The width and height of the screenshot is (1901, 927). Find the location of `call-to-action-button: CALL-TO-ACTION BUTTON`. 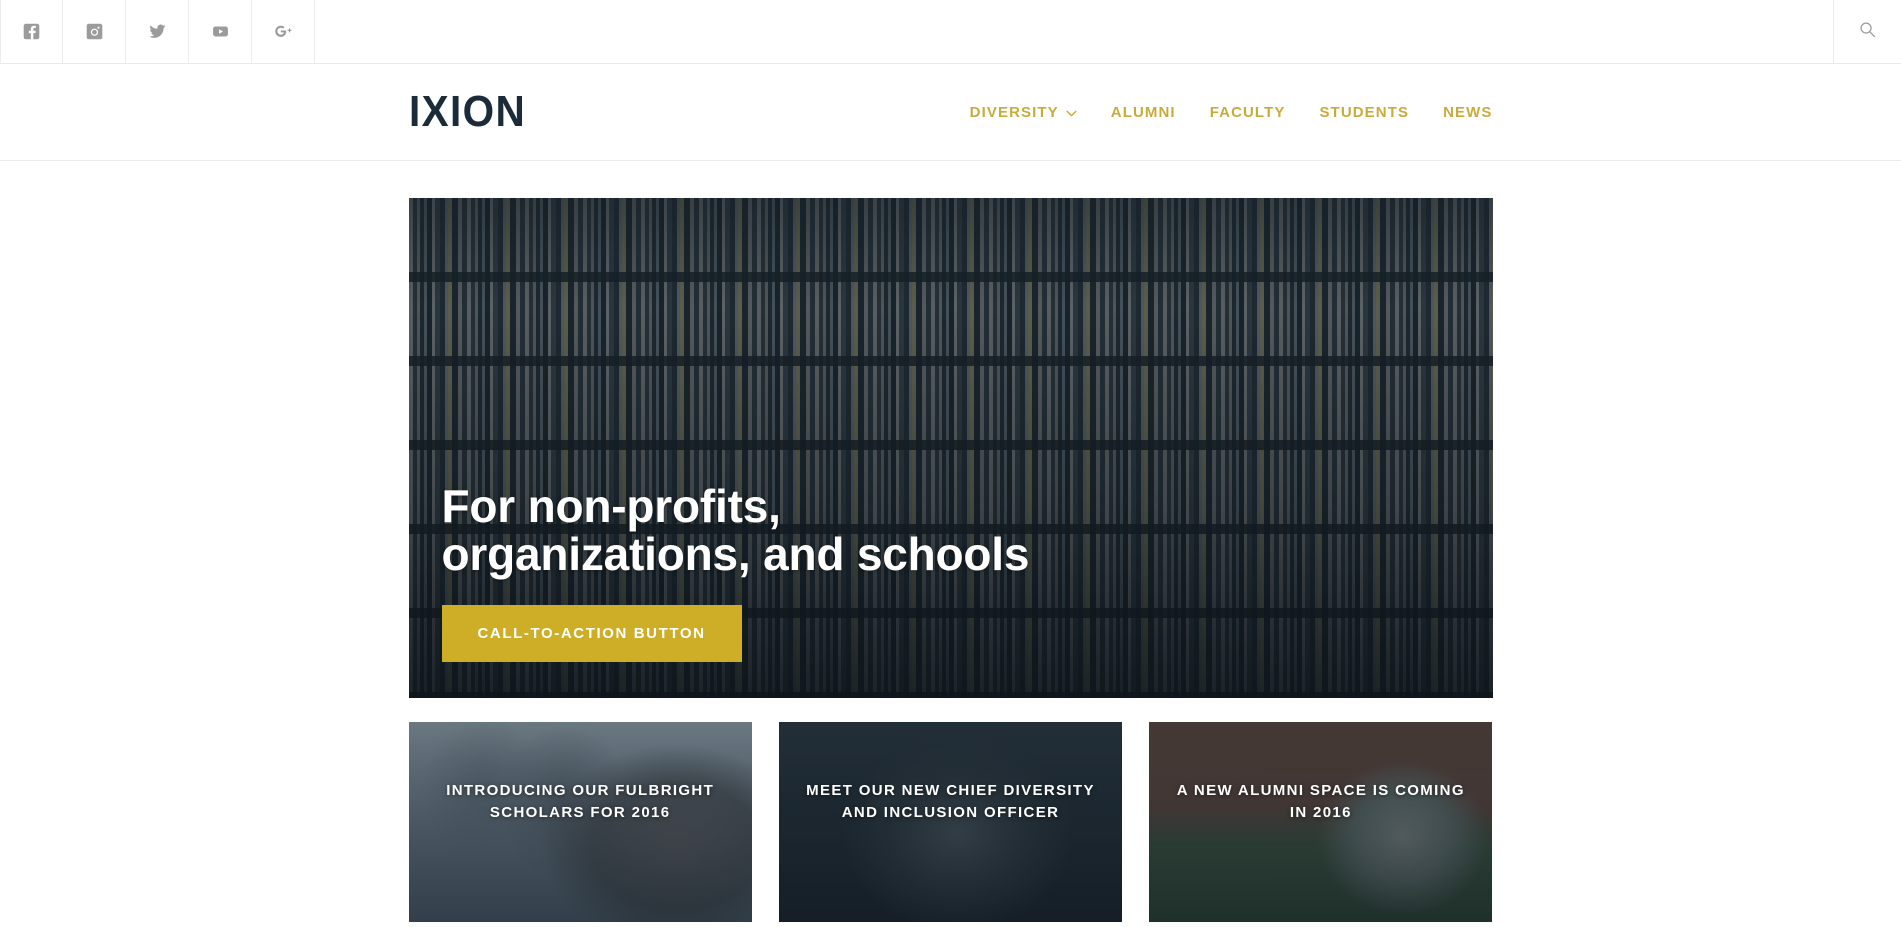

call-to-action-button: CALL-TO-ACTION BUTTON is located at coordinates (591, 633).